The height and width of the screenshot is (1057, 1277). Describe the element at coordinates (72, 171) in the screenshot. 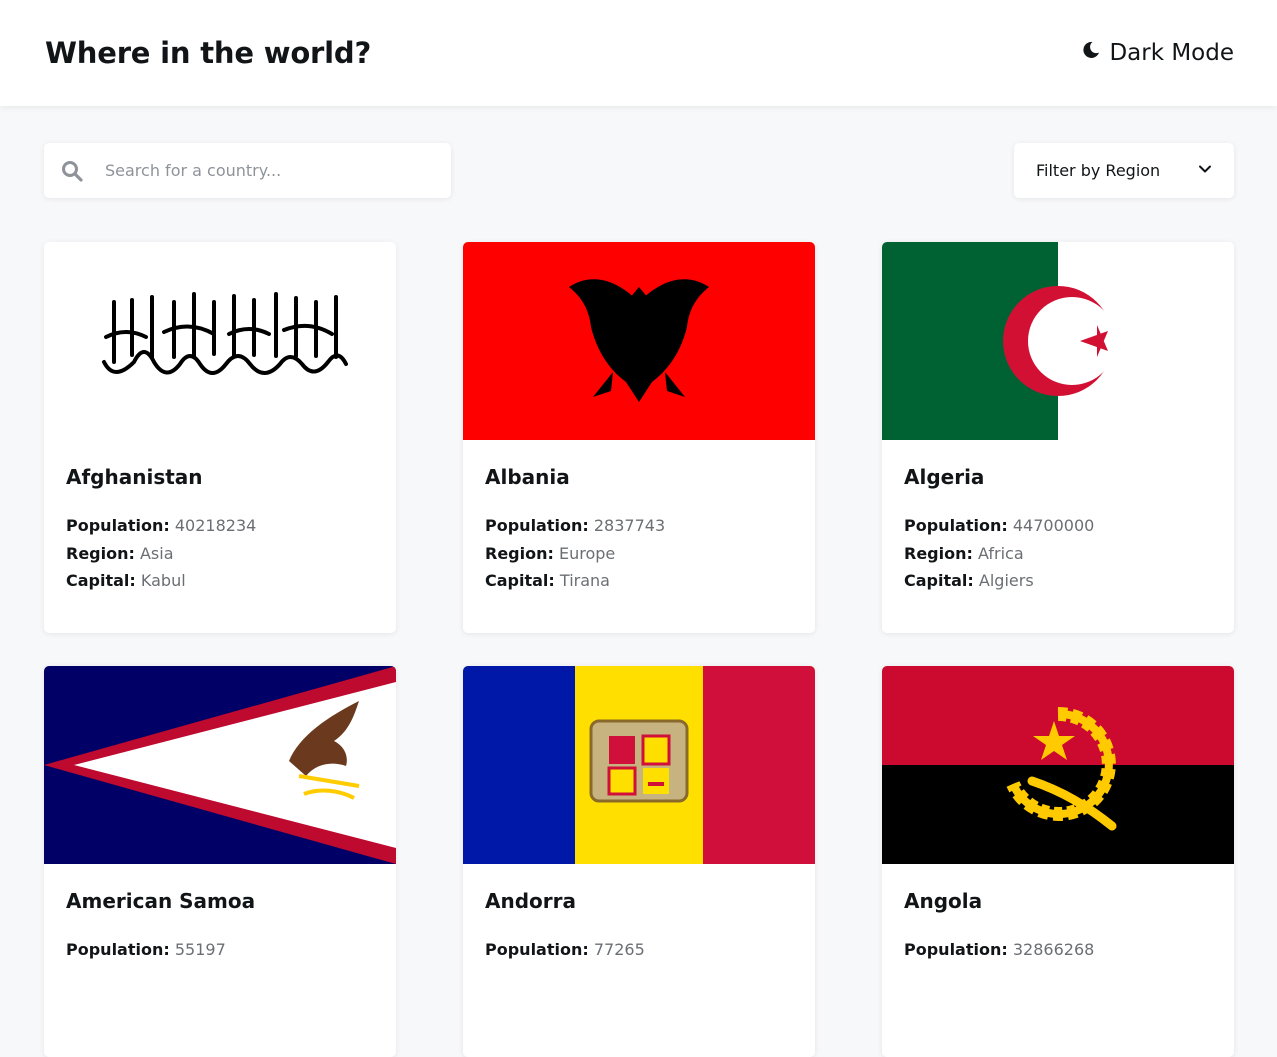

I see `search-icon` at that location.